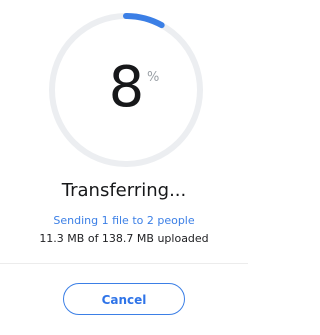  I want to click on transfer-recipients-text: Sending 1 file to 2 people, so click(124, 220).